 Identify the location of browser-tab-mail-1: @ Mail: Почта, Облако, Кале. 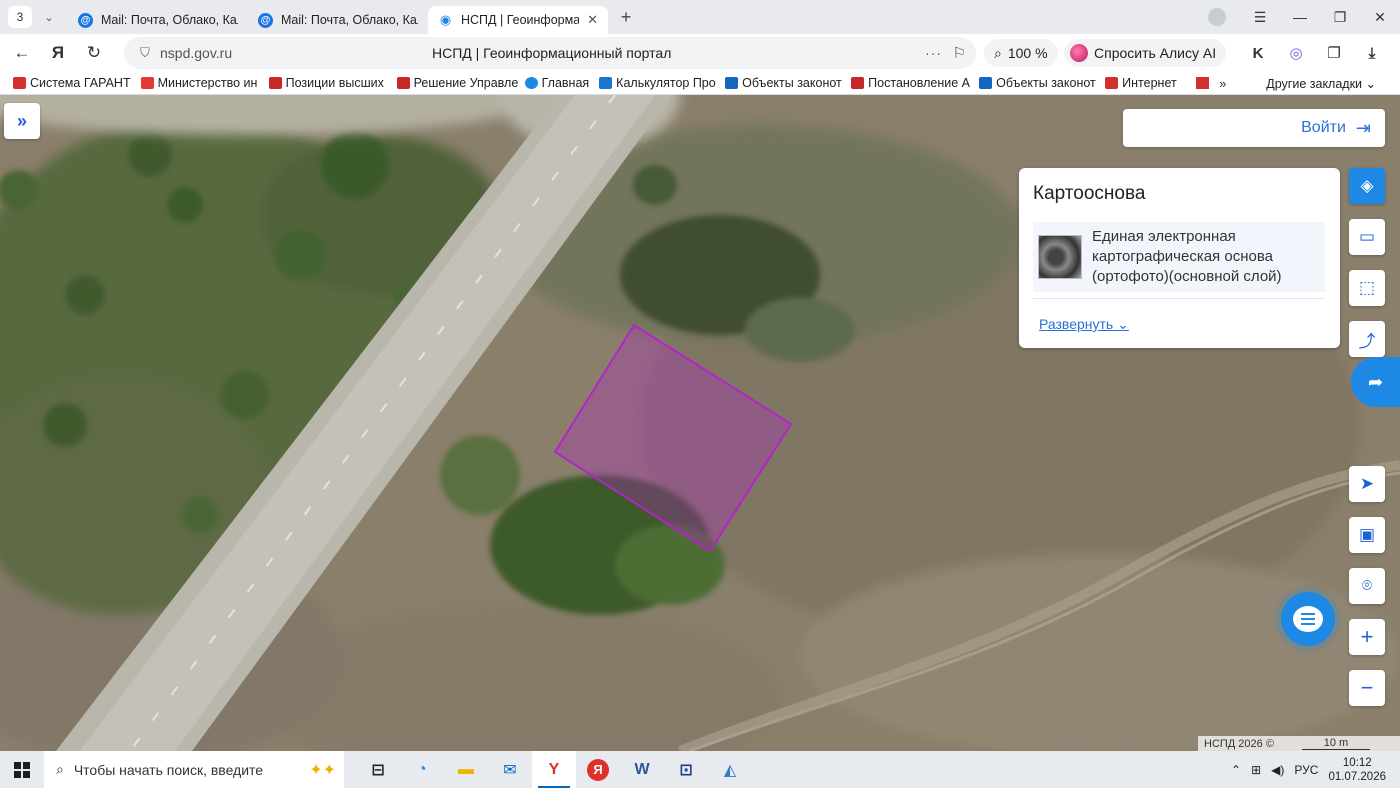
(158, 20).